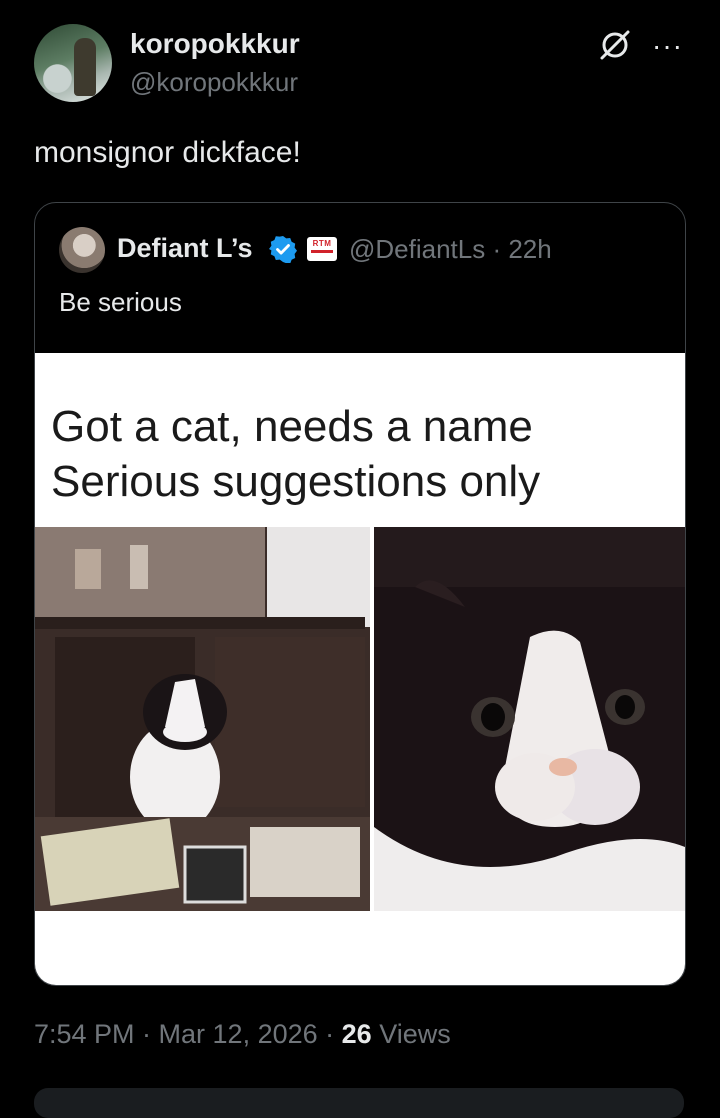 The height and width of the screenshot is (1118, 720). I want to click on author-handle: @koropokkkur, so click(214, 82).